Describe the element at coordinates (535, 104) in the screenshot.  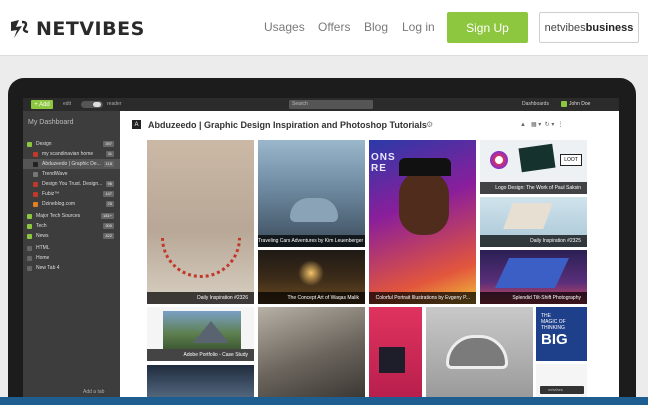
I see `dashboards-menu: Dashboards` at that location.